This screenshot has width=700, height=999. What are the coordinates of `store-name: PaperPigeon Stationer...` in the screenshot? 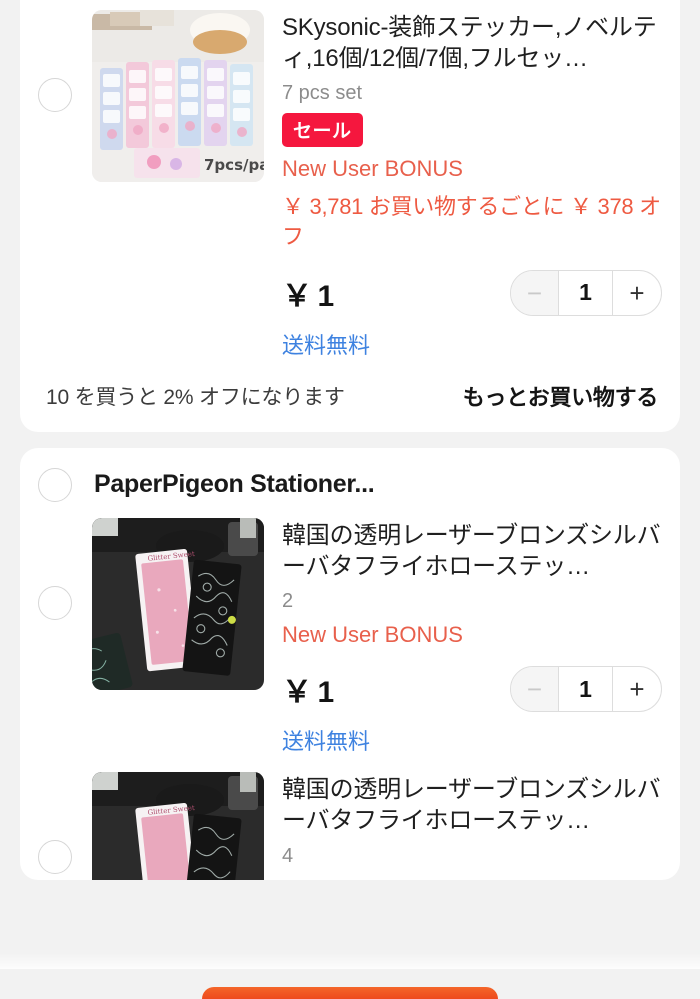 It's located at (234, 484).